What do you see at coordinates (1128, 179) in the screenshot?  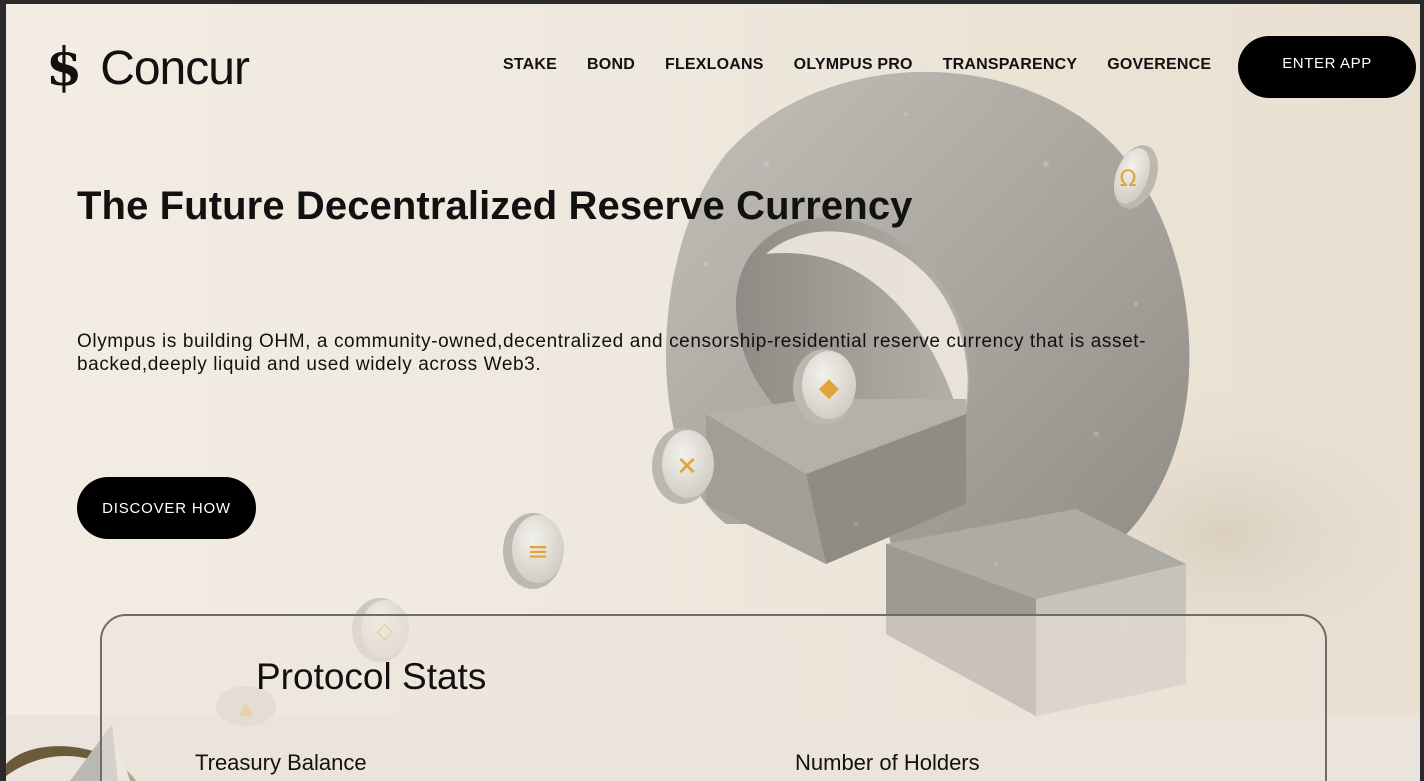 I see `svg-text: Ω` at bounding box center [1128, 179].